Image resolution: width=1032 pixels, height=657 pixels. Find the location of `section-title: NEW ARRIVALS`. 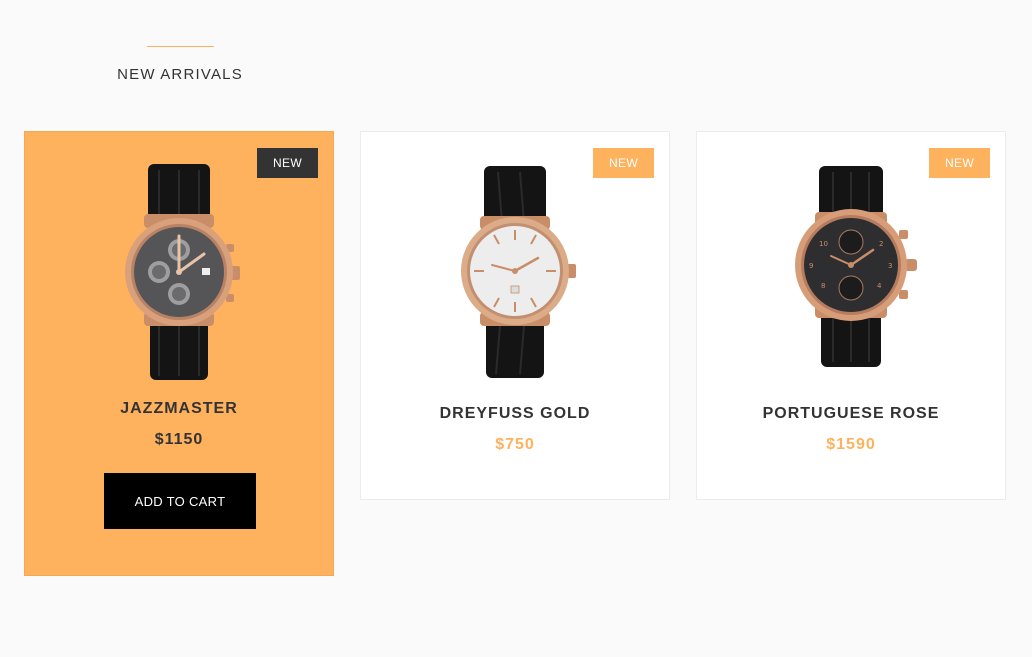

section-title: NEW ARRIVALS is located at coordinates (180, 74).